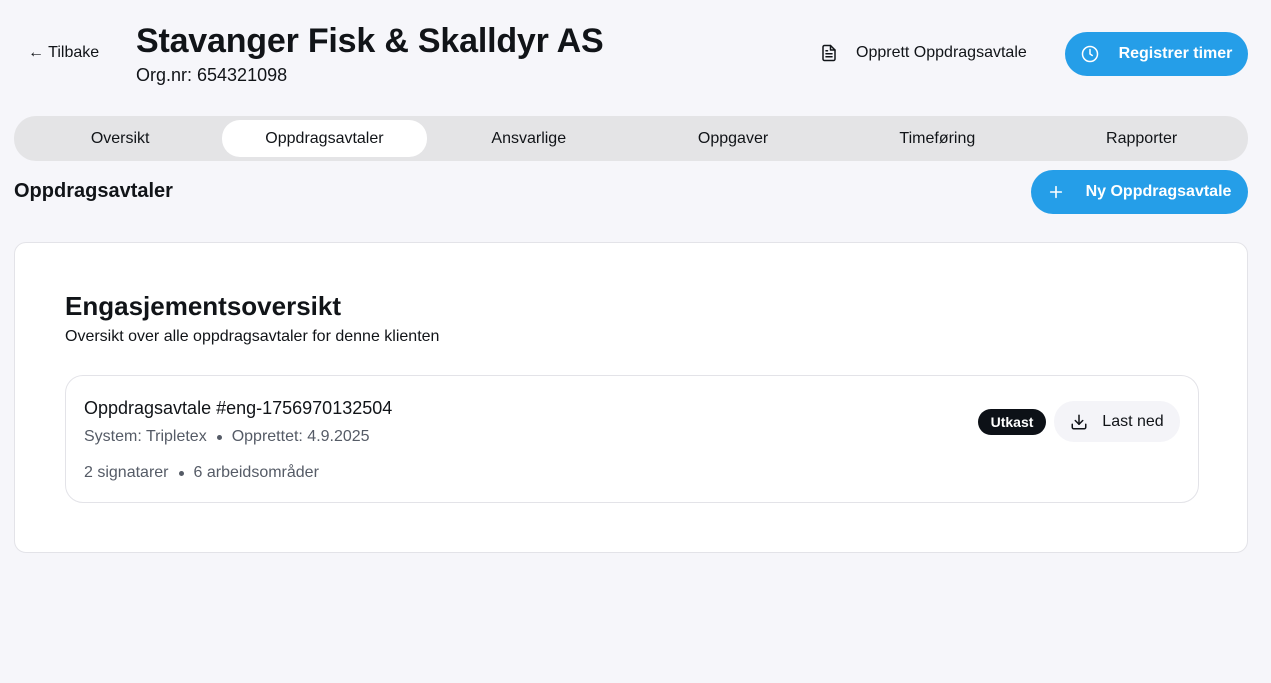 The height and width of the screenshot is (683, 1271). I want to click on register-hours-button: Registrer timer, so click(1156, 54).